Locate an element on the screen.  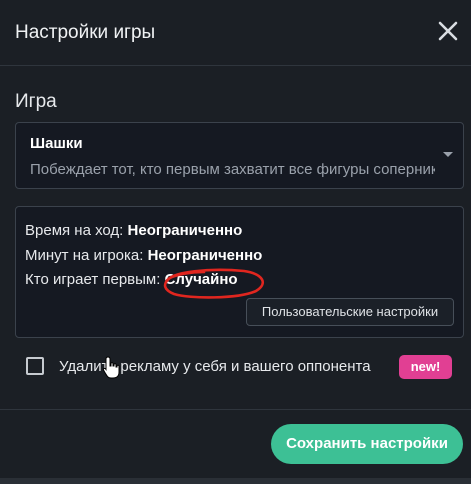
time-label: Время на ход: is located at coordinates (76, 230).